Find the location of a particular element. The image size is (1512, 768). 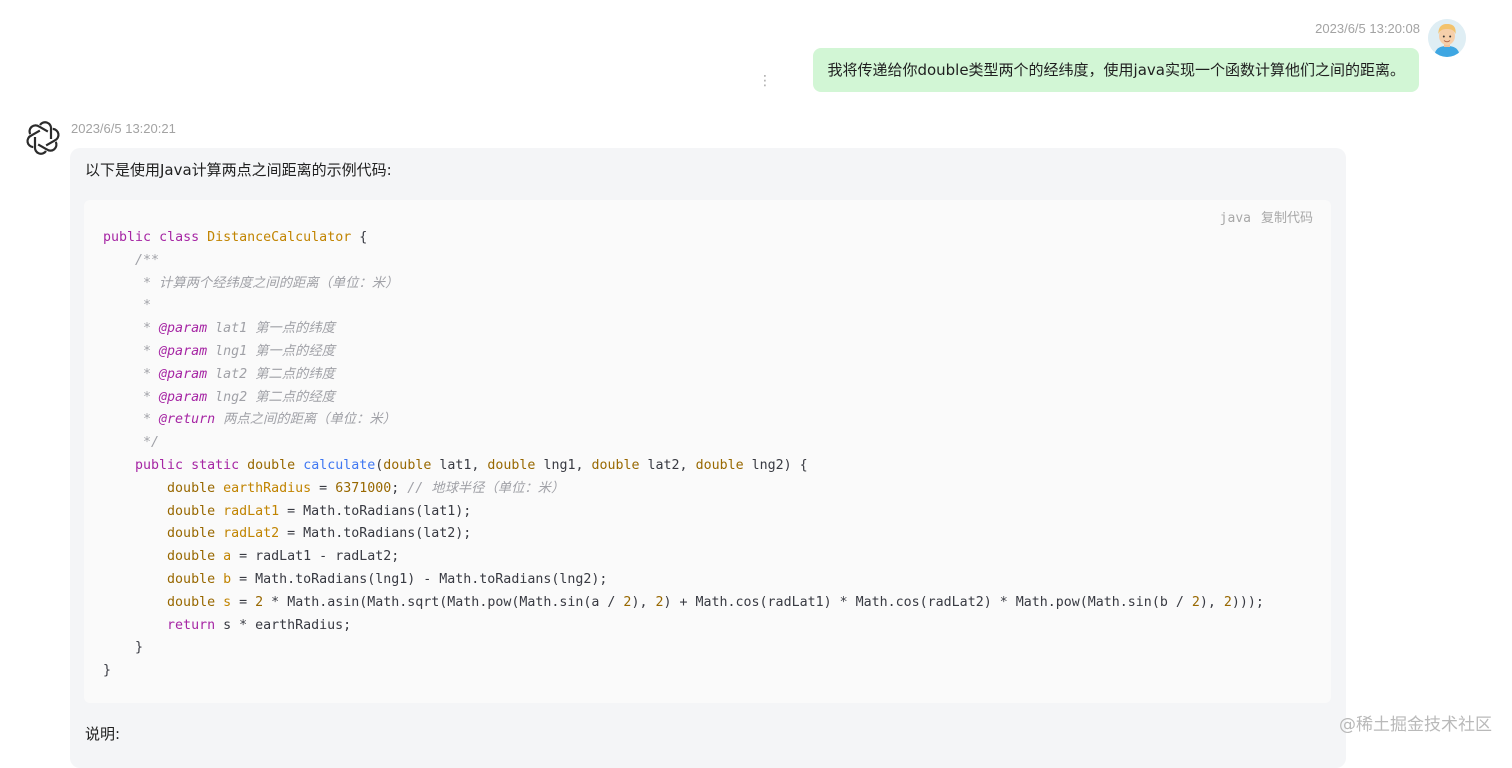

code-line: public class DistanceCalculator { is located at coordinates (683, 238).